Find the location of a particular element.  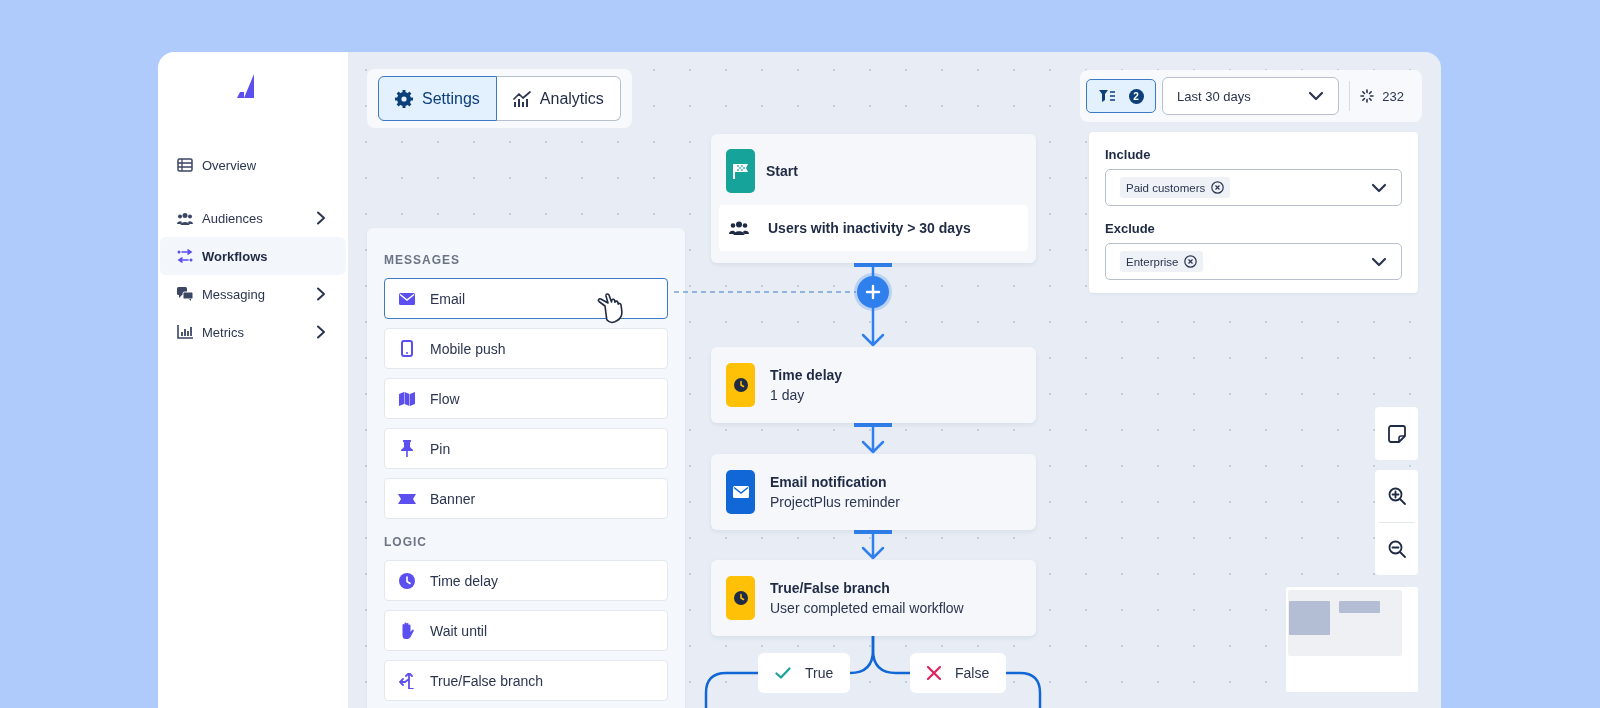

select-field: Paid customers is located at coordinates (1253, 187).